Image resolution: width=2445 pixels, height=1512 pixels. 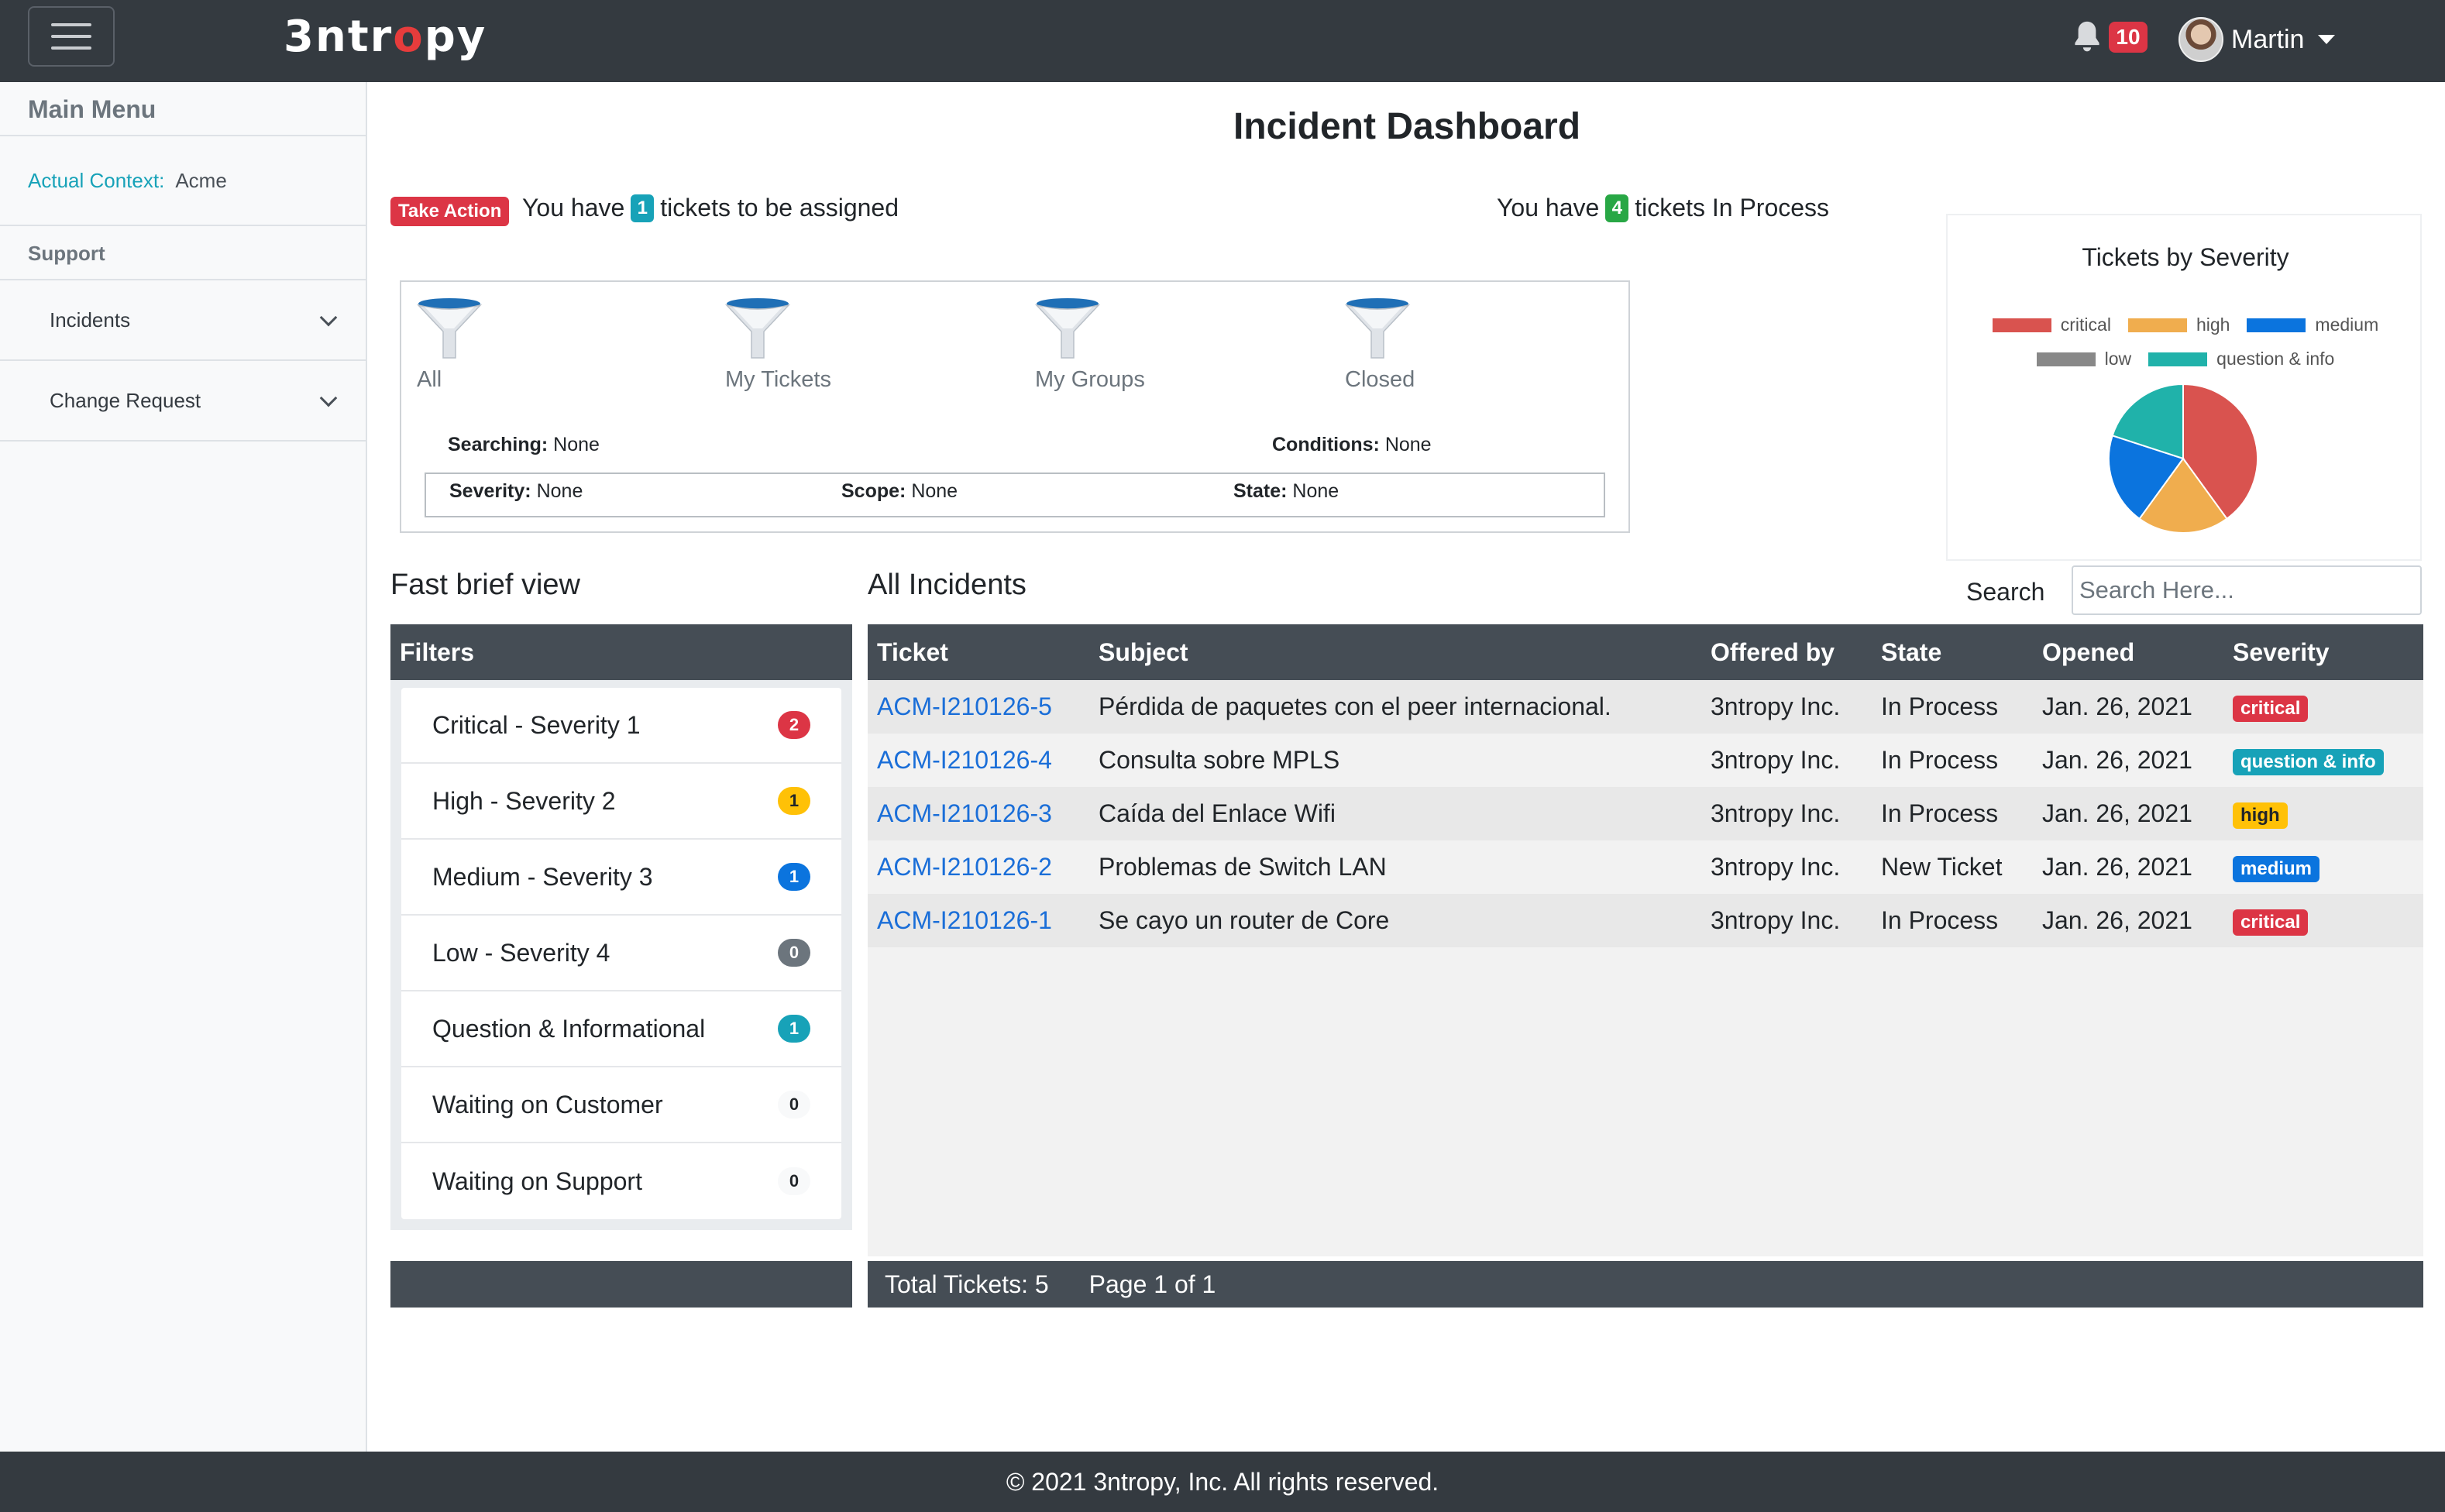 I want to click on filter-list-item: Low - Severity 4 0, so click(x=621, y=953).